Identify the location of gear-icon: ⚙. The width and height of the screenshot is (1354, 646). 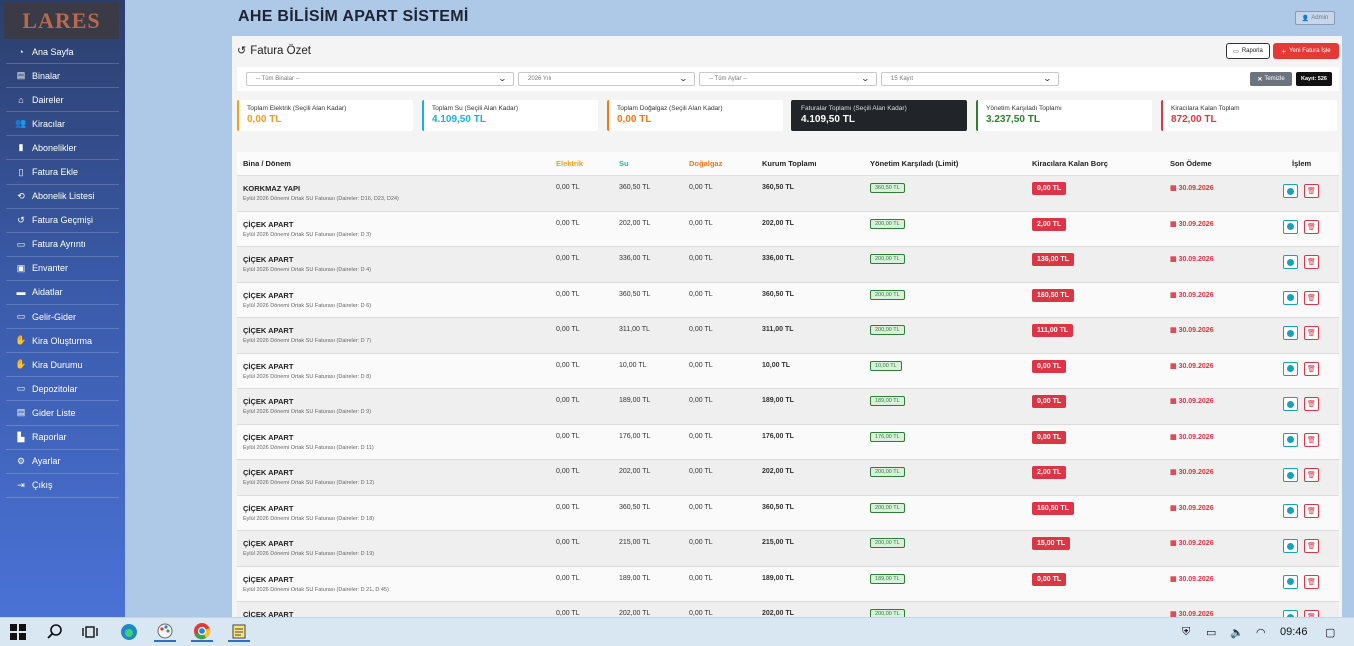
(21, 460).